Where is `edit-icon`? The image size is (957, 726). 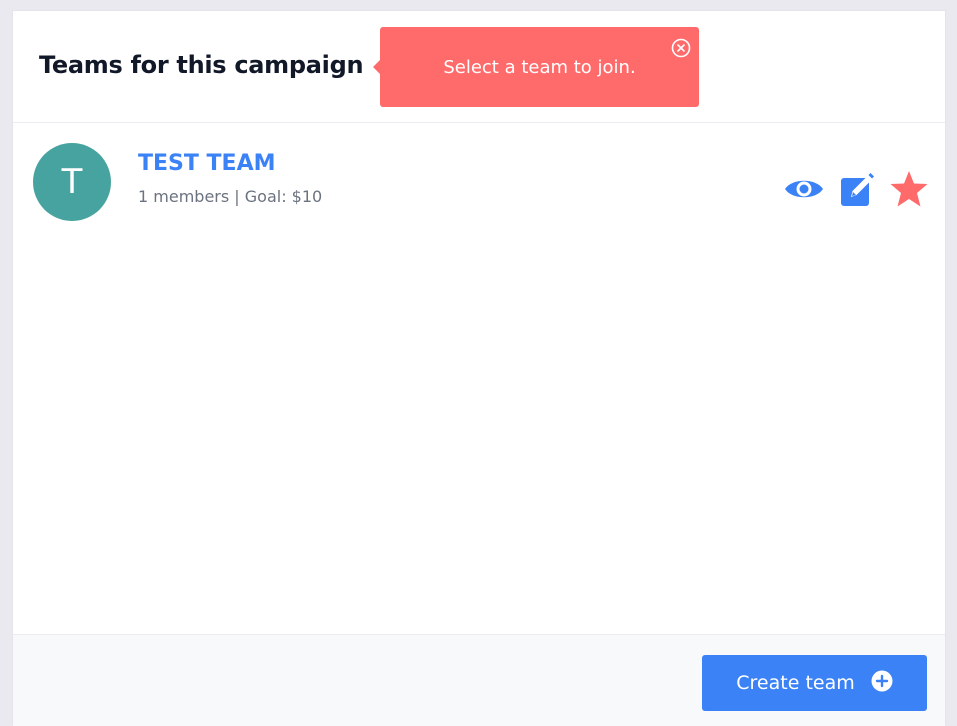 edit-icon is located at coordinates (857, 189).